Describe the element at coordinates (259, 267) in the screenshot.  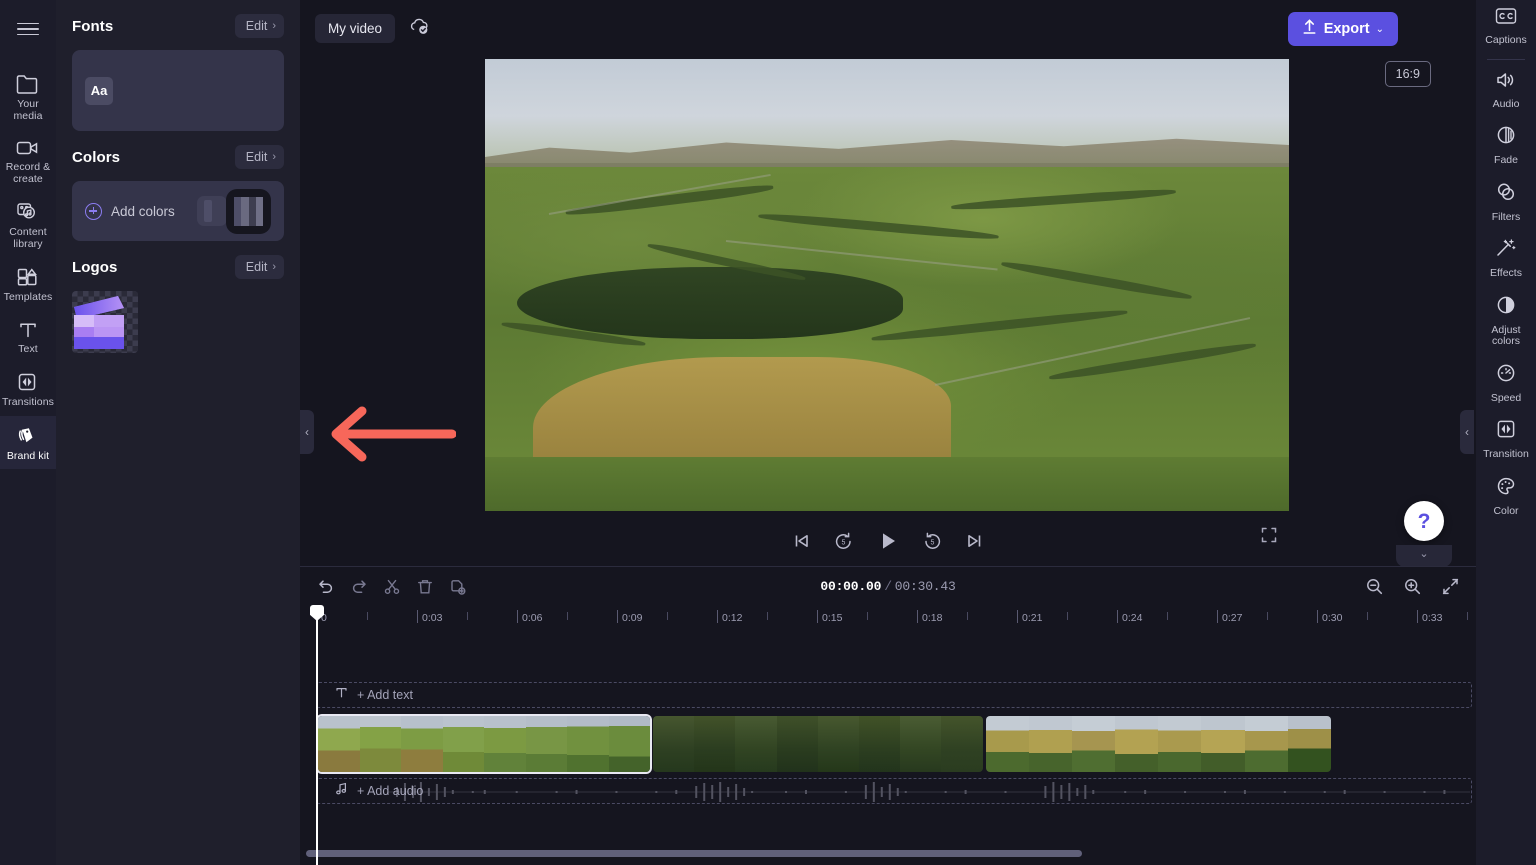
I see `logos-edit-button: Edit ›` at that location.